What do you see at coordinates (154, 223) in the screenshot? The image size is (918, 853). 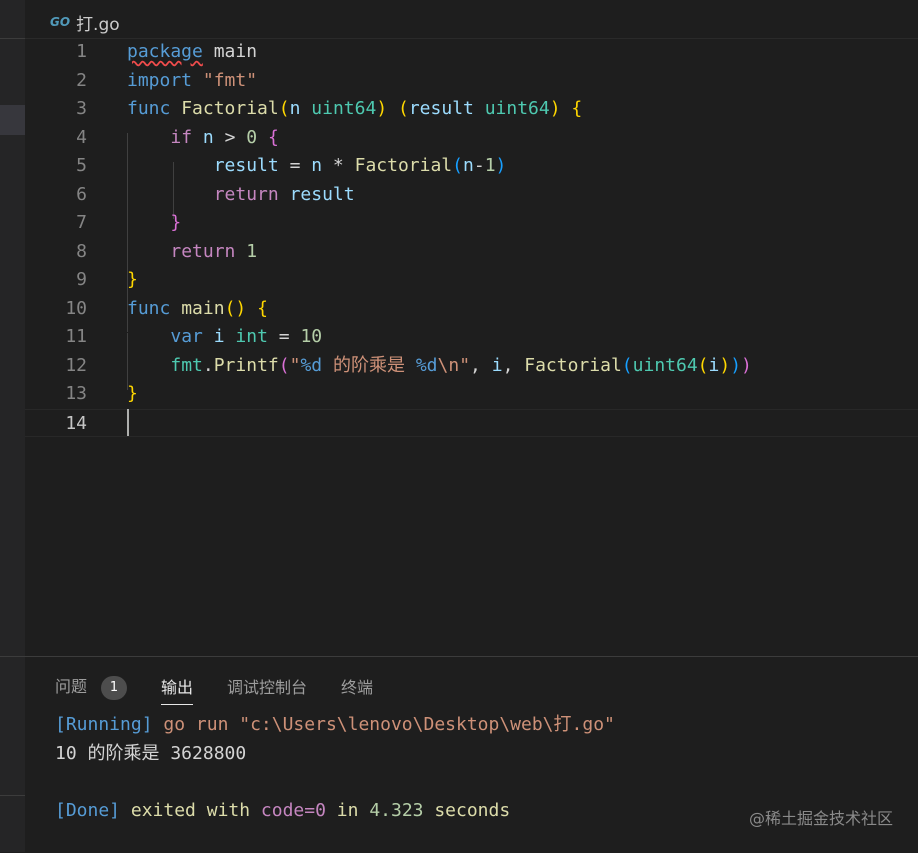 I see `code-text: }` at bounding box center [154, 223].